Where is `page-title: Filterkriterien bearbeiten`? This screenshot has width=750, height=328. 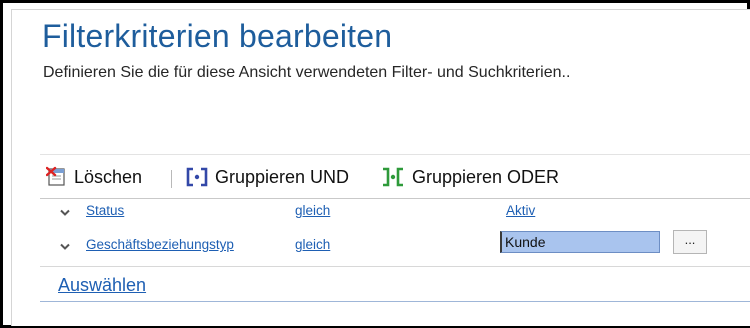 page-title: Filterkriterien bearbeiten is located at coordinates (217, 36).